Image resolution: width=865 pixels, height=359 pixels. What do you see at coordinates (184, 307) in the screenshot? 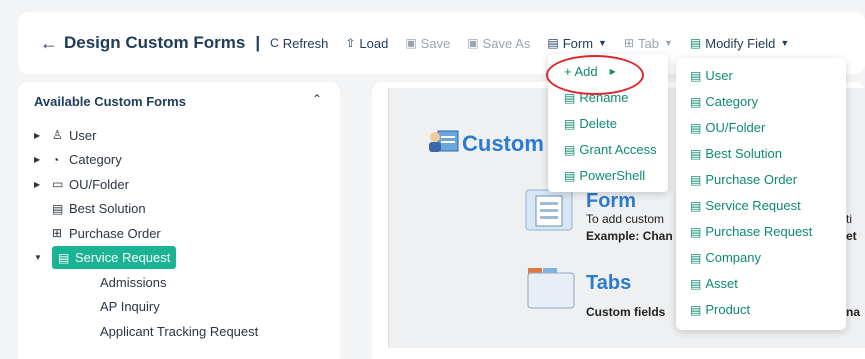
I see `tree-child-item: AP Inquiry` at bounding box center [184, 307].